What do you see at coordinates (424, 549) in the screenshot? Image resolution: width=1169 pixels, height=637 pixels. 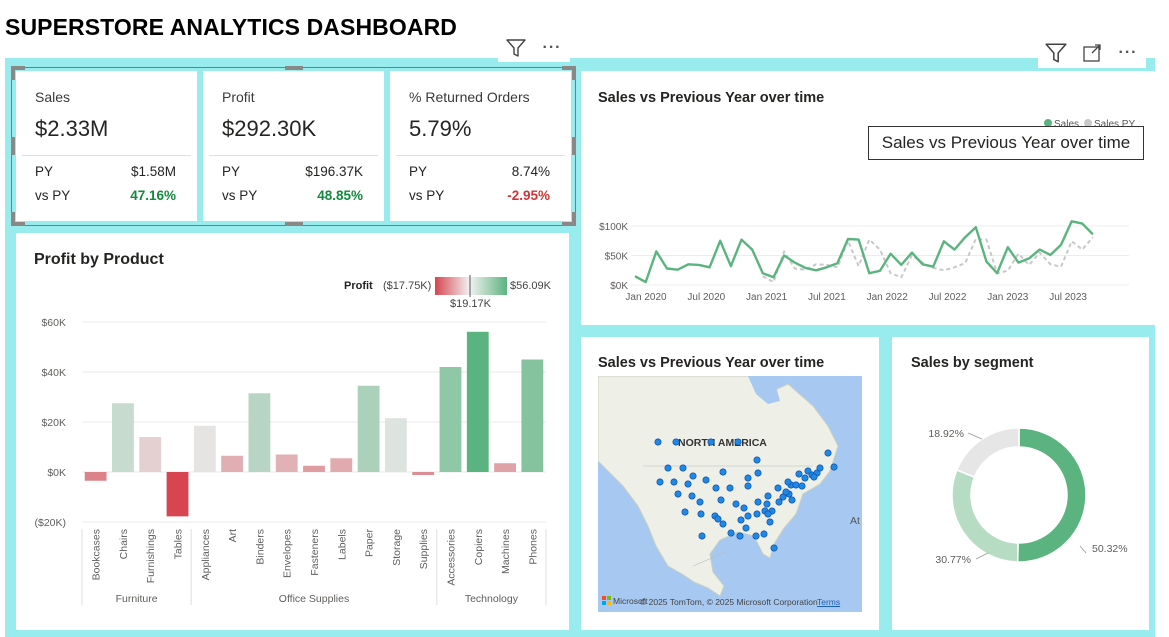 I see `x-tick-label: Supplies` at bounding box center [424, 549].